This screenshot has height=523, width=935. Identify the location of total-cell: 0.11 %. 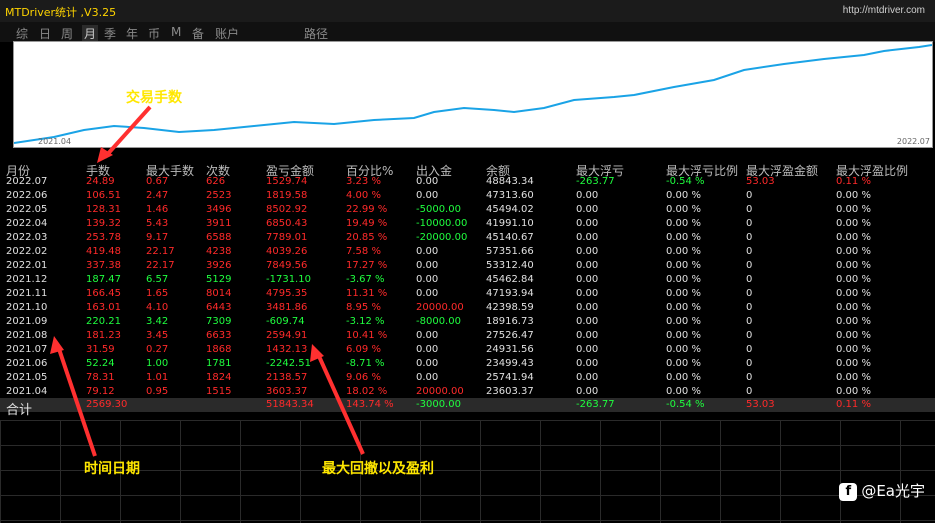
(853, 404).